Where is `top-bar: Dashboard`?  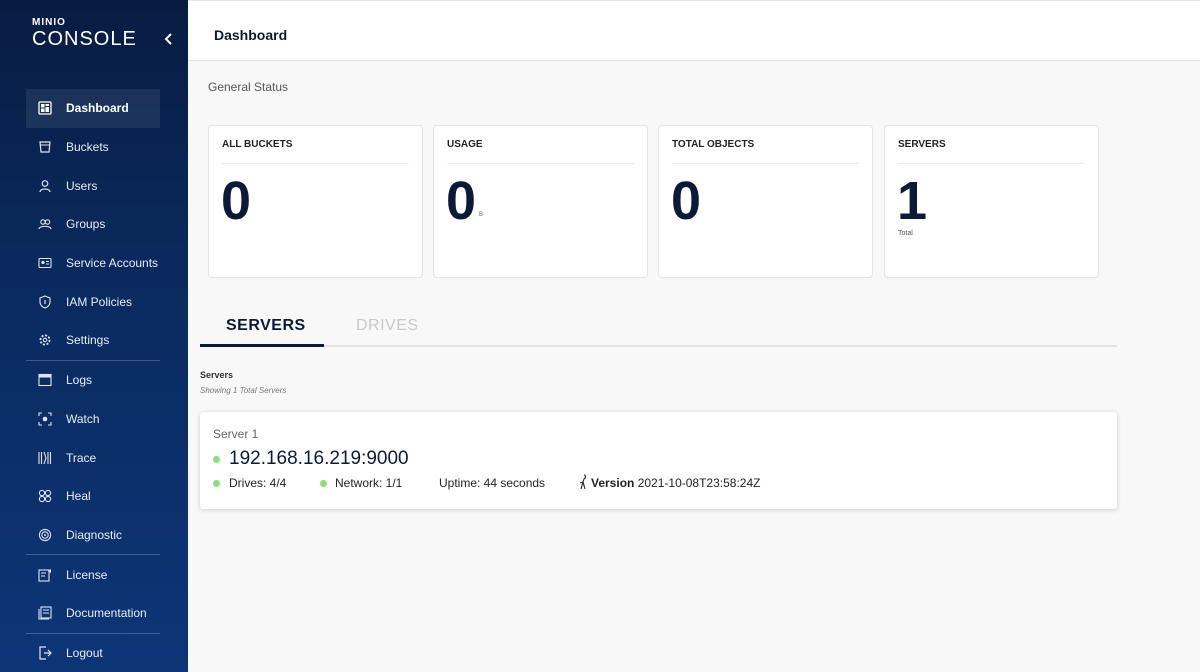
top-bar: Dashboard is located at coordinates (694, 30).